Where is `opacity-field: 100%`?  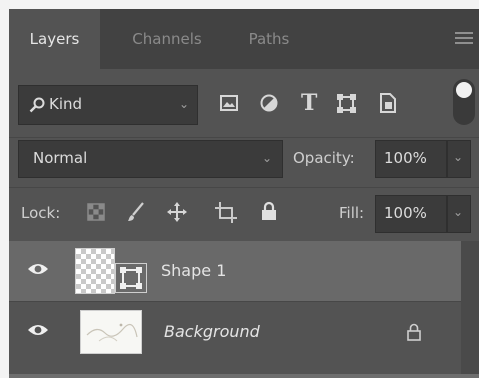
opacity-field: 100% is located at coordinates (411, 159).